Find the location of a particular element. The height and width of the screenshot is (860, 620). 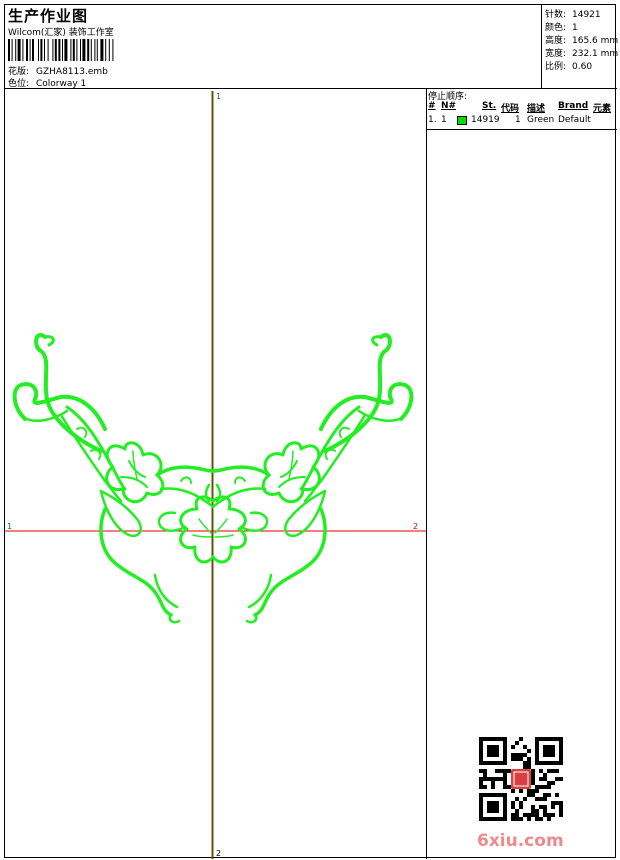

row-needle: 1 is located at coordinates (444, 120).